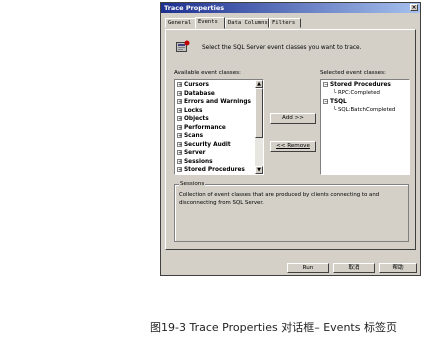 The height and width of the screenshot is (337, 429). I want to click on tab-data-columns: Data Columns, so click(247, 23).